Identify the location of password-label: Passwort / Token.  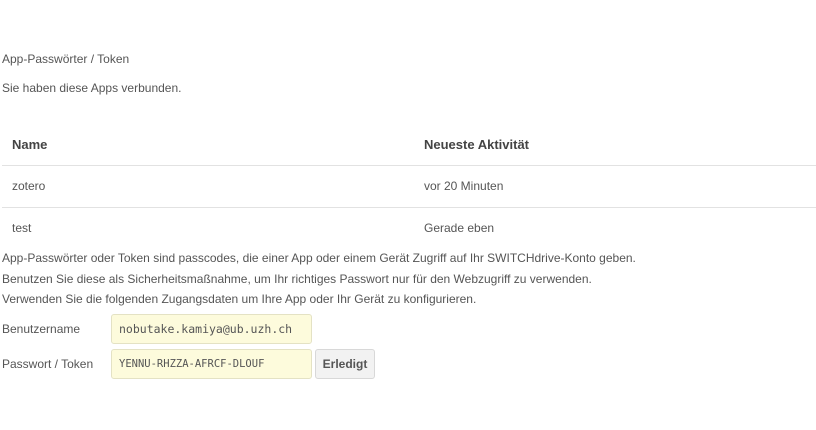
(48, 364).